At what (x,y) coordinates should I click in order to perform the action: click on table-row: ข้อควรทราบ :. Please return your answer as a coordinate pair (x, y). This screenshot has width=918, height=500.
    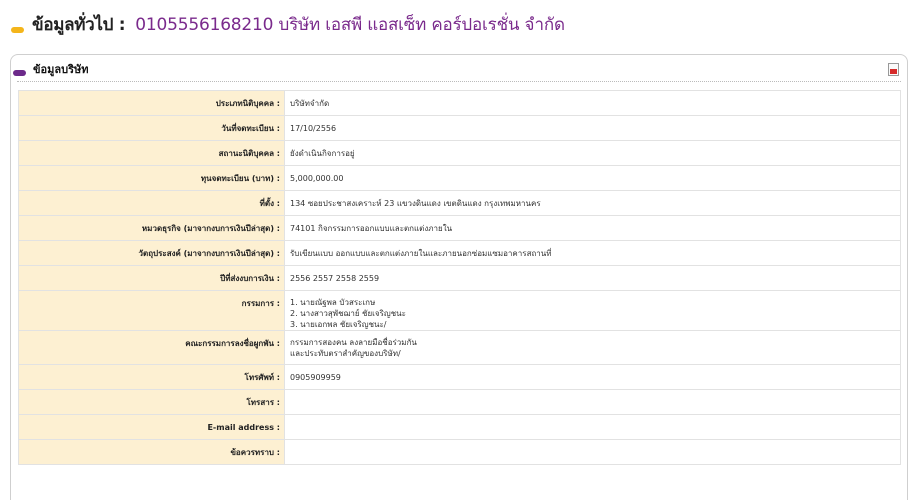
    Looking at the image, I should click on (459, 452).